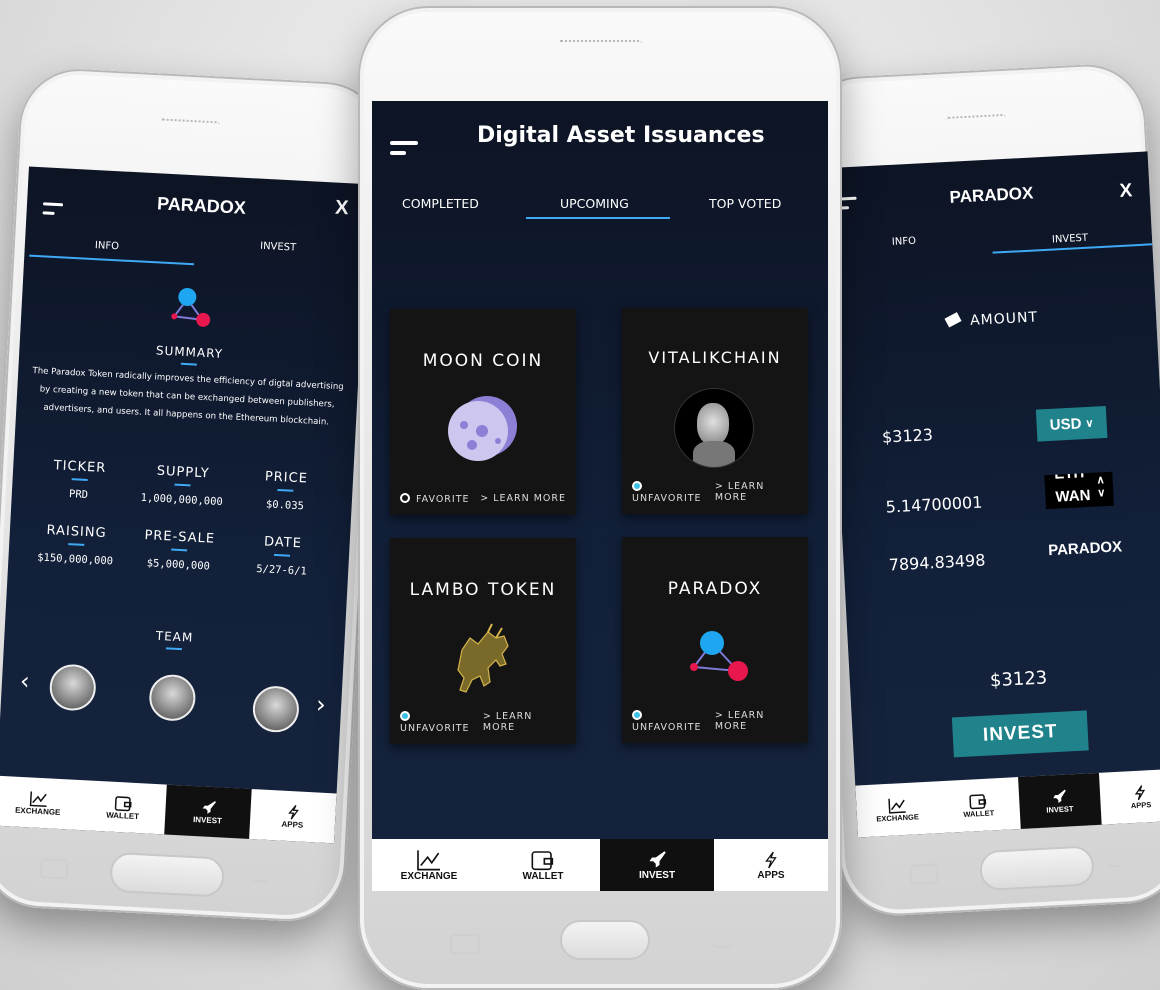  I want to click on stat-label: SUPPLY, so click(183, 472).